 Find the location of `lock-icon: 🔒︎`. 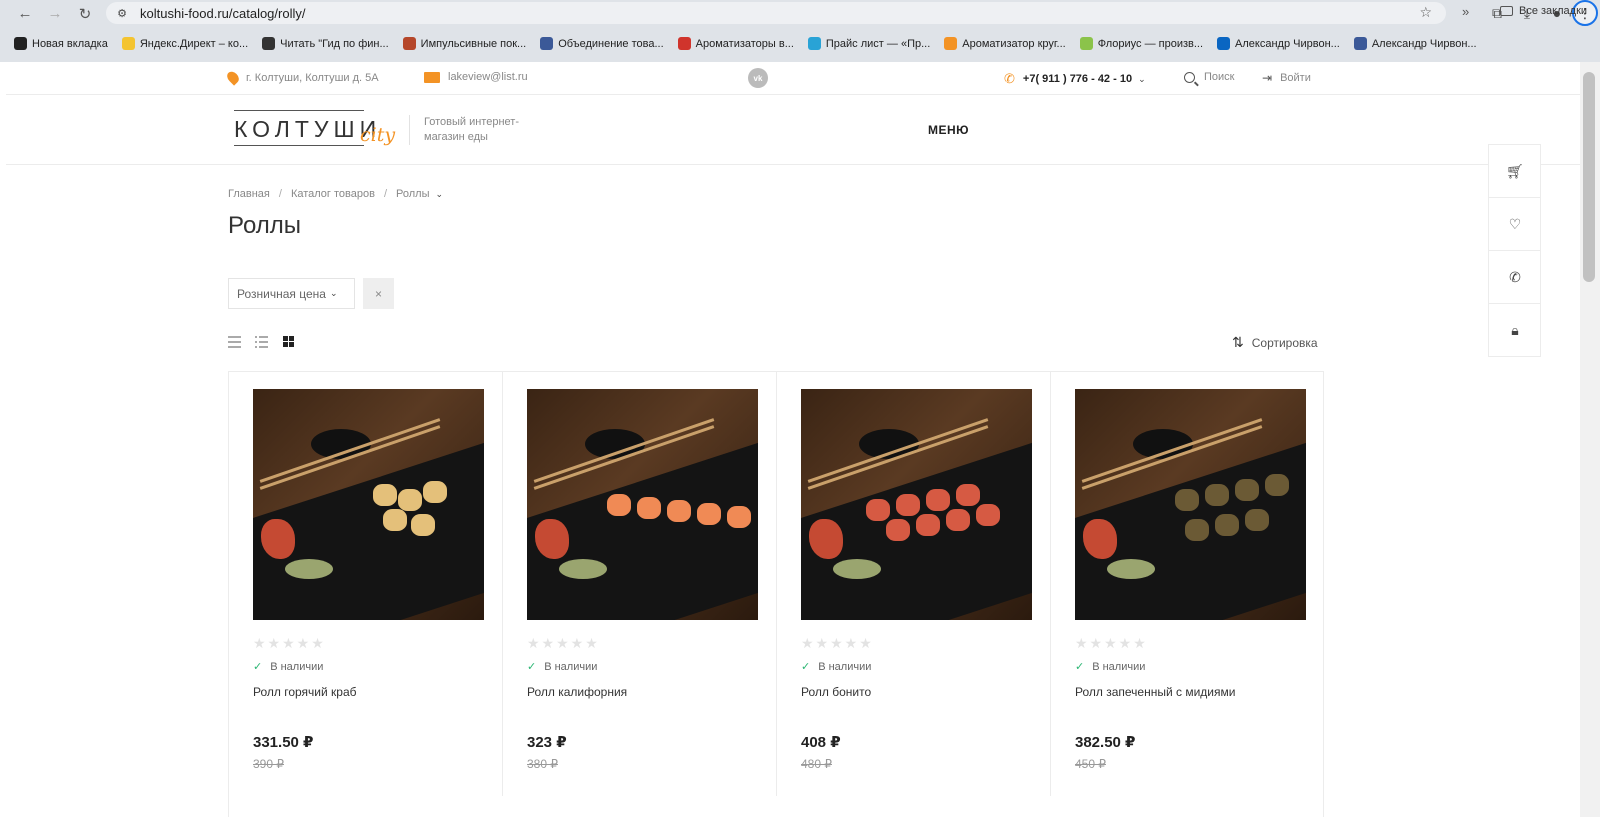

lock-icon: 🔒︎ is located at coordinates (1515, 330).